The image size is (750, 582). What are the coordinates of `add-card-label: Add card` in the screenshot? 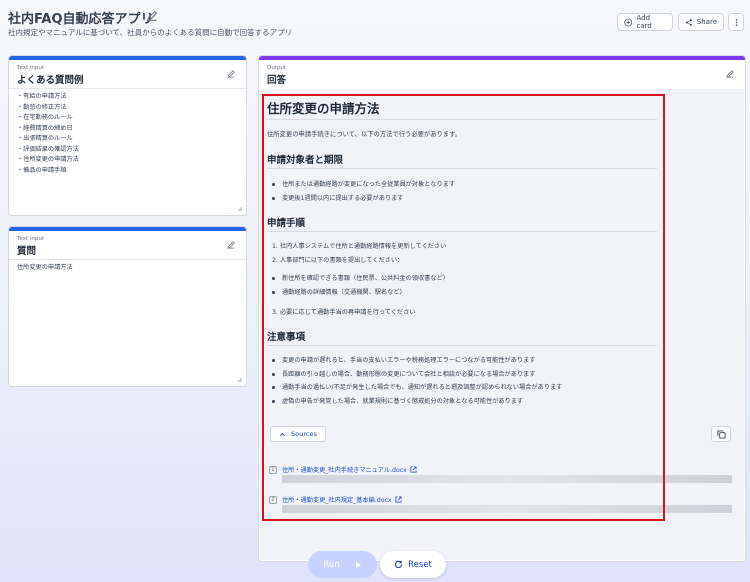 It's located at (644, 22).